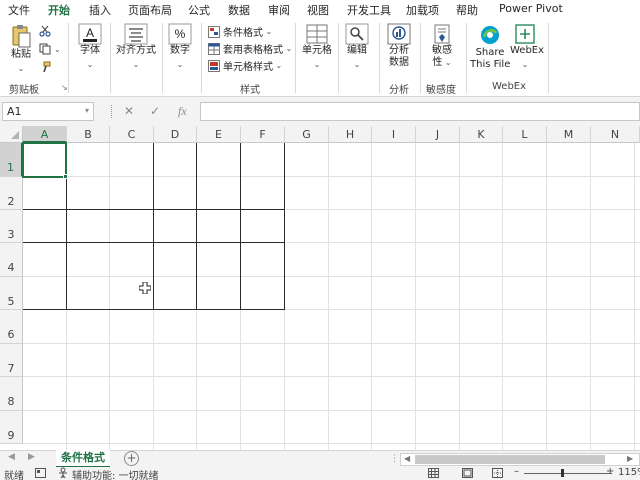 This screenshot has width=640, height=480. Describe the element at coordinates (136, 46) in the screenshot. I see `alignment-button: 对齐方式 ⌄` at that location.